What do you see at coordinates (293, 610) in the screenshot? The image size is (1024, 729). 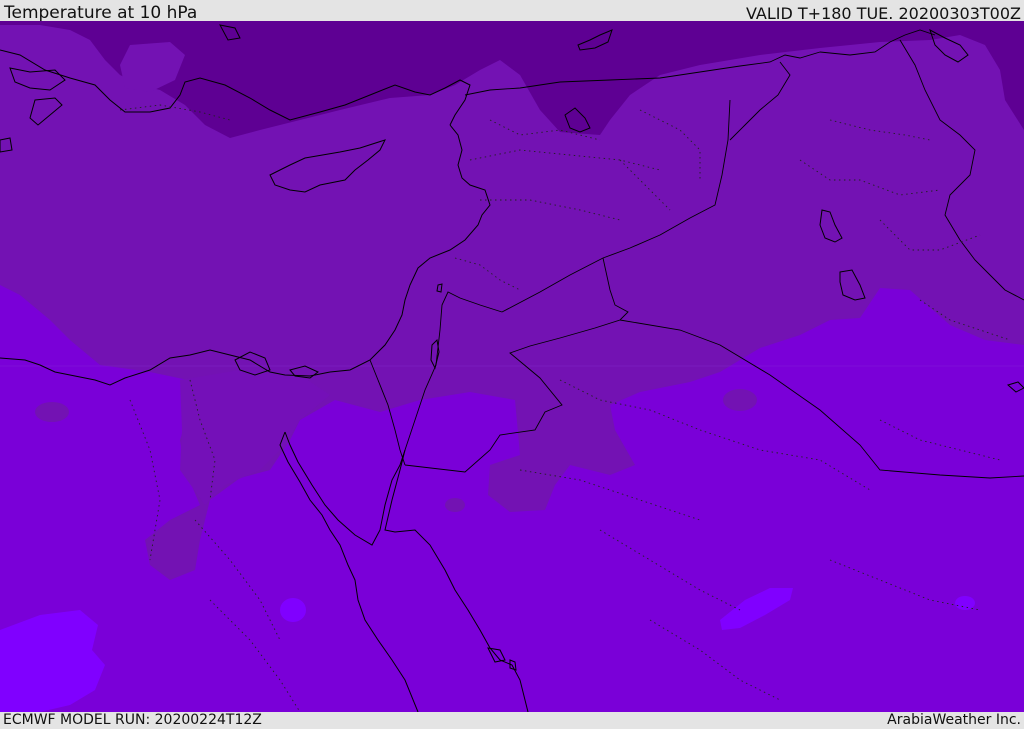 I see `field-warmest-center` at bounding box center [293, 610].